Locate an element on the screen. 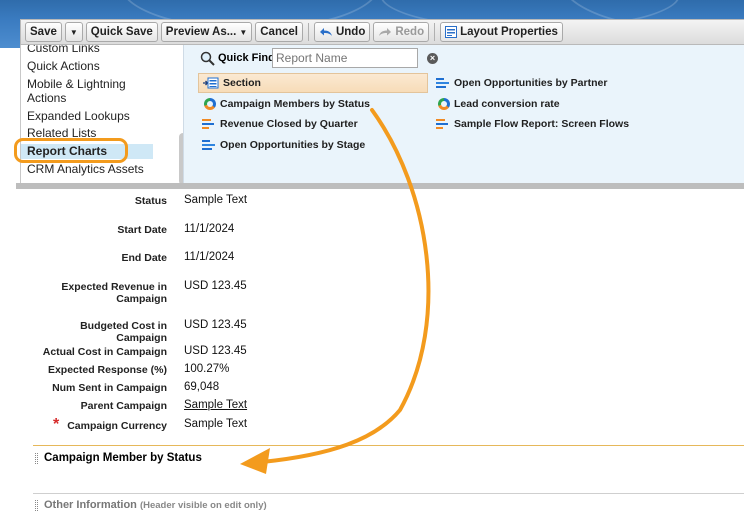  field-value-budgeted-cost: USD 123.45 is located at coordinates (215, 325).